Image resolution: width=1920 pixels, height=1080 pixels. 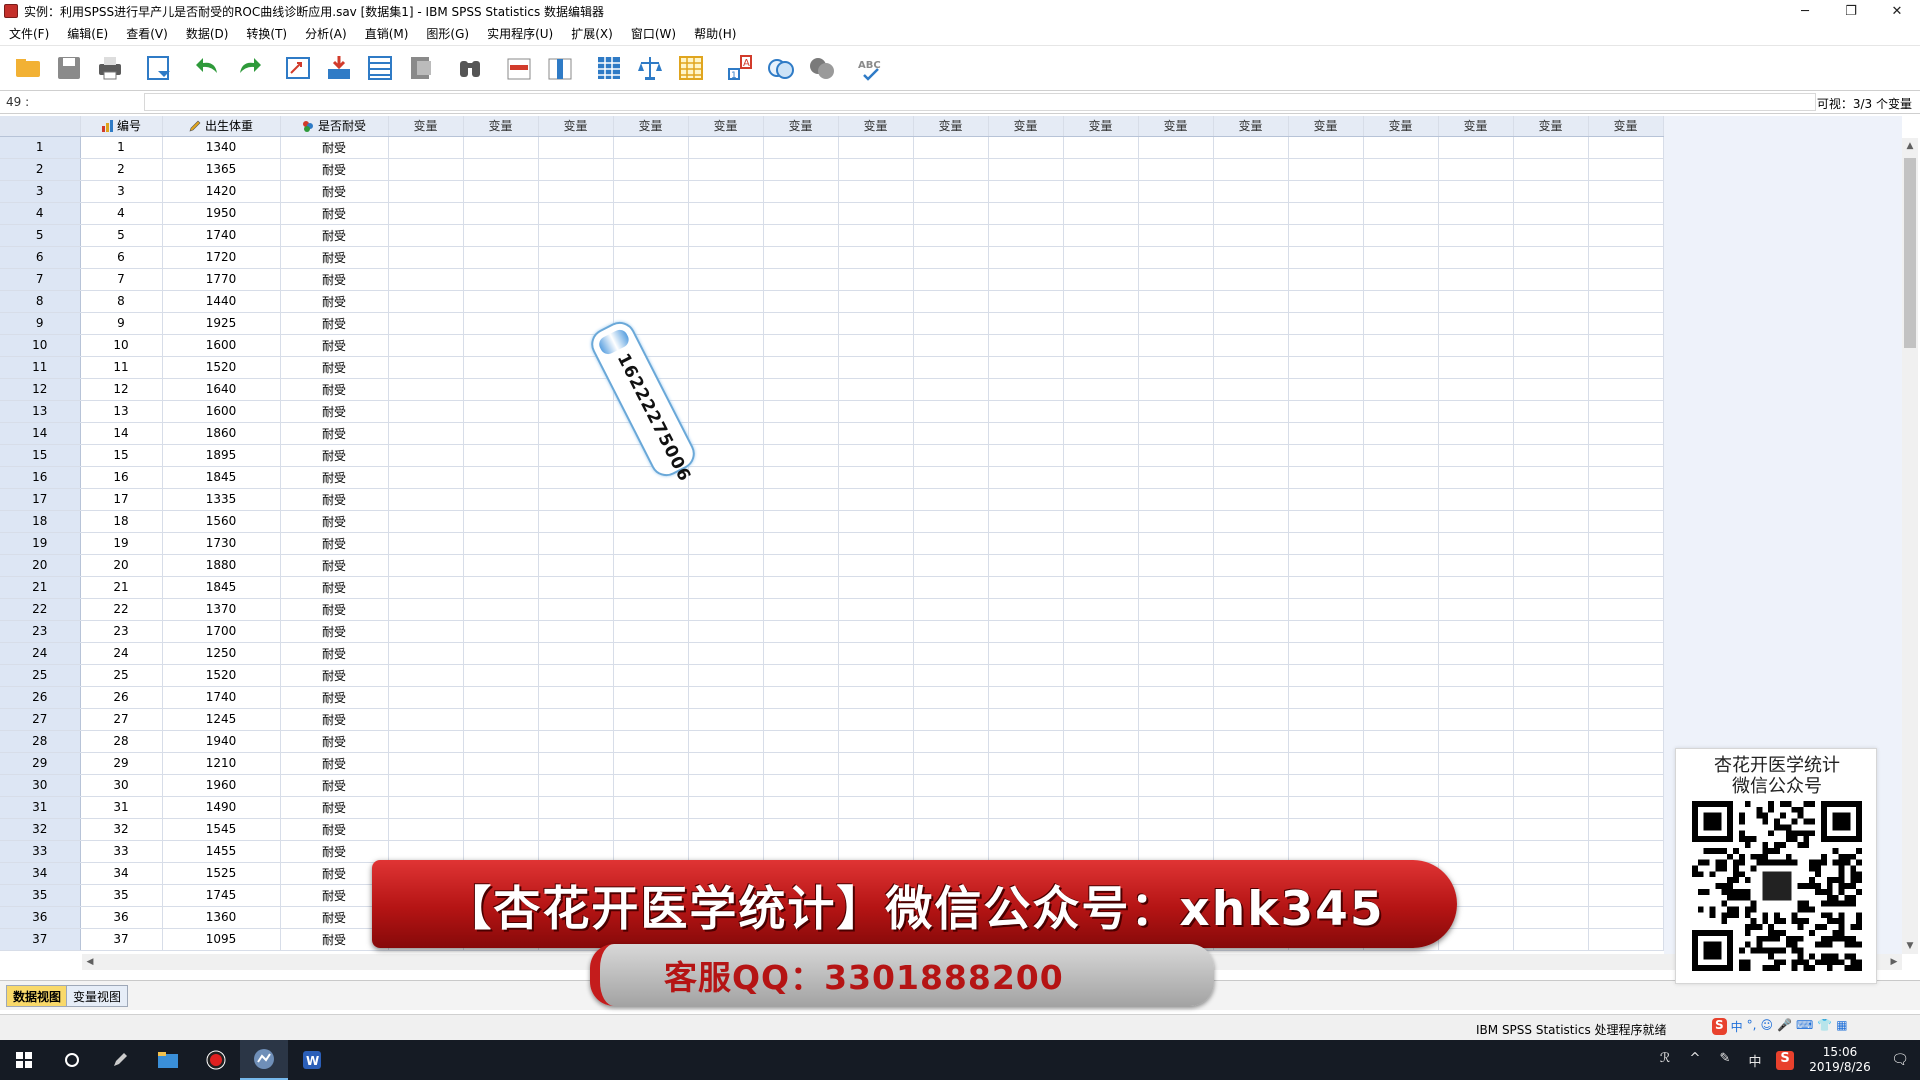 I want to click on data-cell: 1770, so click(x=221, y=279).